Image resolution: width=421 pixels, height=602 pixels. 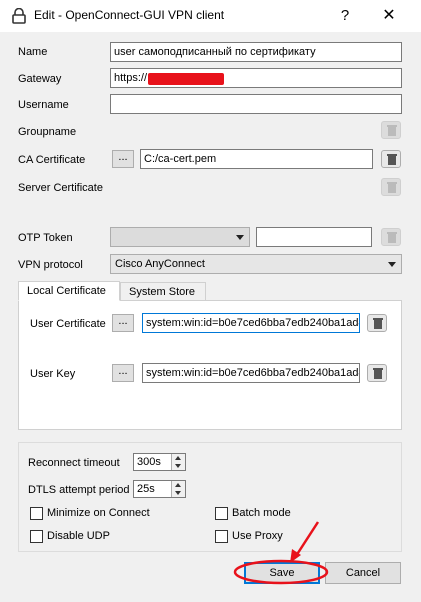 What do you see at coordinates (74, 463) in the screenshot?
I see `reconnect-timeout-label: Reconnect timeout` at bounding box center [74, 463].